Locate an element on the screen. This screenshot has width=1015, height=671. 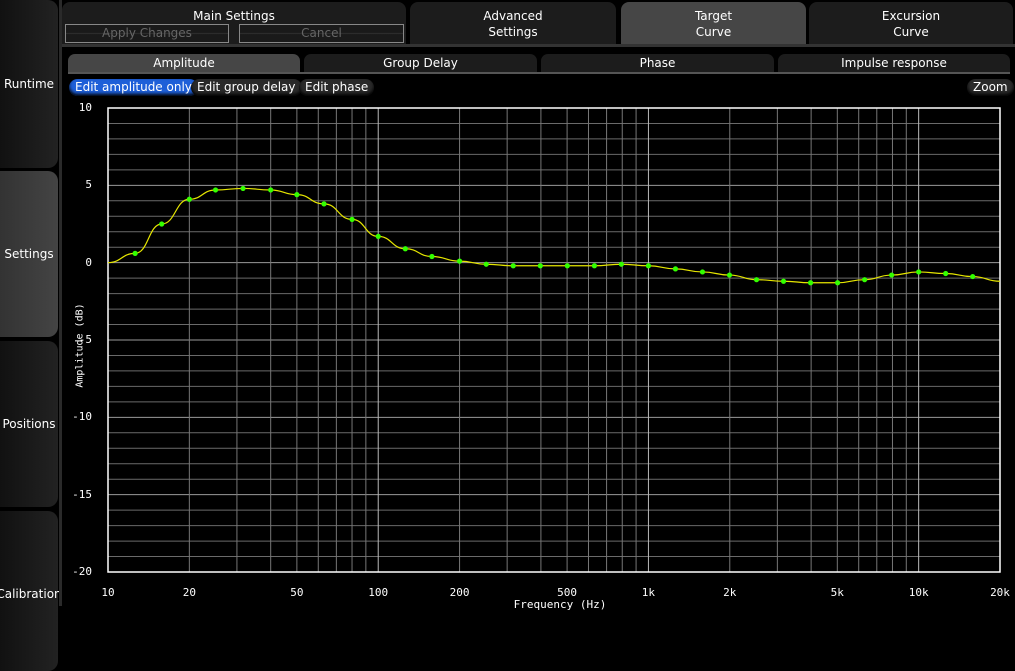
target-curve-line is located at coordinates (554, 235).